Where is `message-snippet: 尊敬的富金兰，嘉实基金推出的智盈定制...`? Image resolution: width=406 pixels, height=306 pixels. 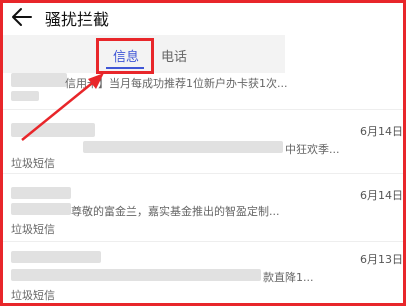
message-snippet: 尊敬的富金兰，嘉实基金推出的智盈定制... is located at coordinates (175, 211).